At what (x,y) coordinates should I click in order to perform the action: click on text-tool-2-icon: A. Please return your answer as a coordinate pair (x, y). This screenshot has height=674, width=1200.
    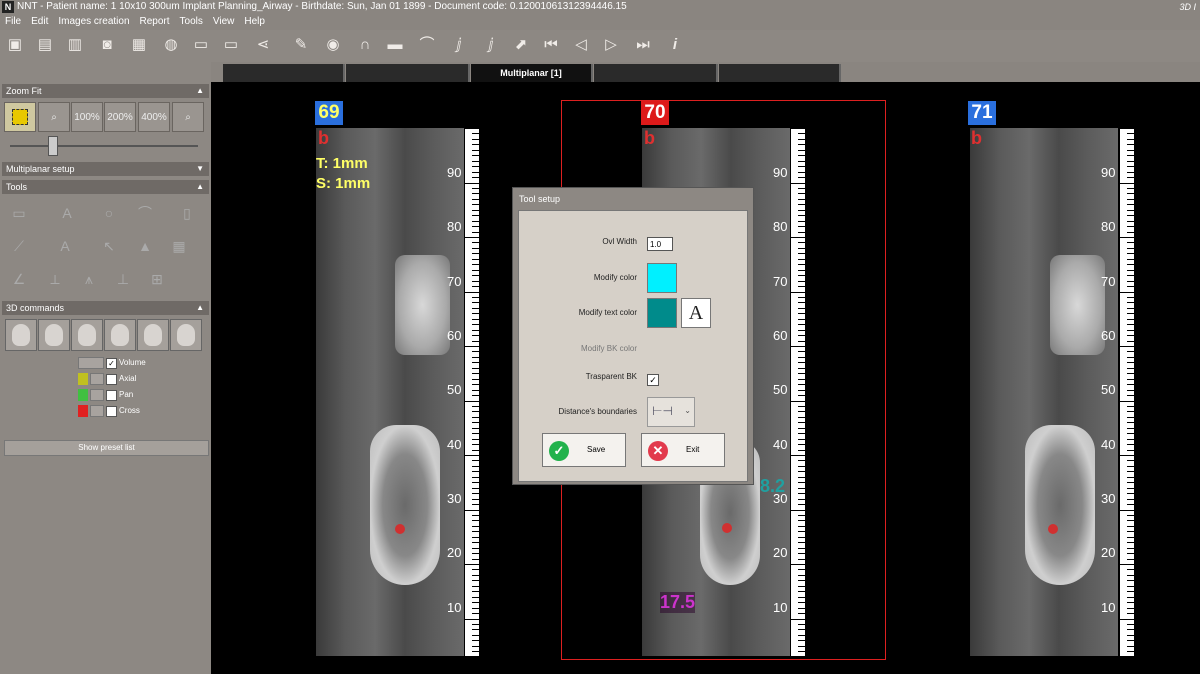
    Looking at the image, I should click on (65, 246).